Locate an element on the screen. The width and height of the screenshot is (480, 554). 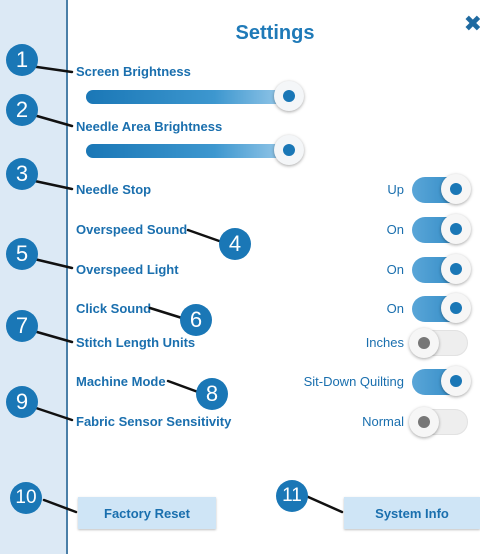
callout-badge-1: 1 is located at coordinates (22, 60).